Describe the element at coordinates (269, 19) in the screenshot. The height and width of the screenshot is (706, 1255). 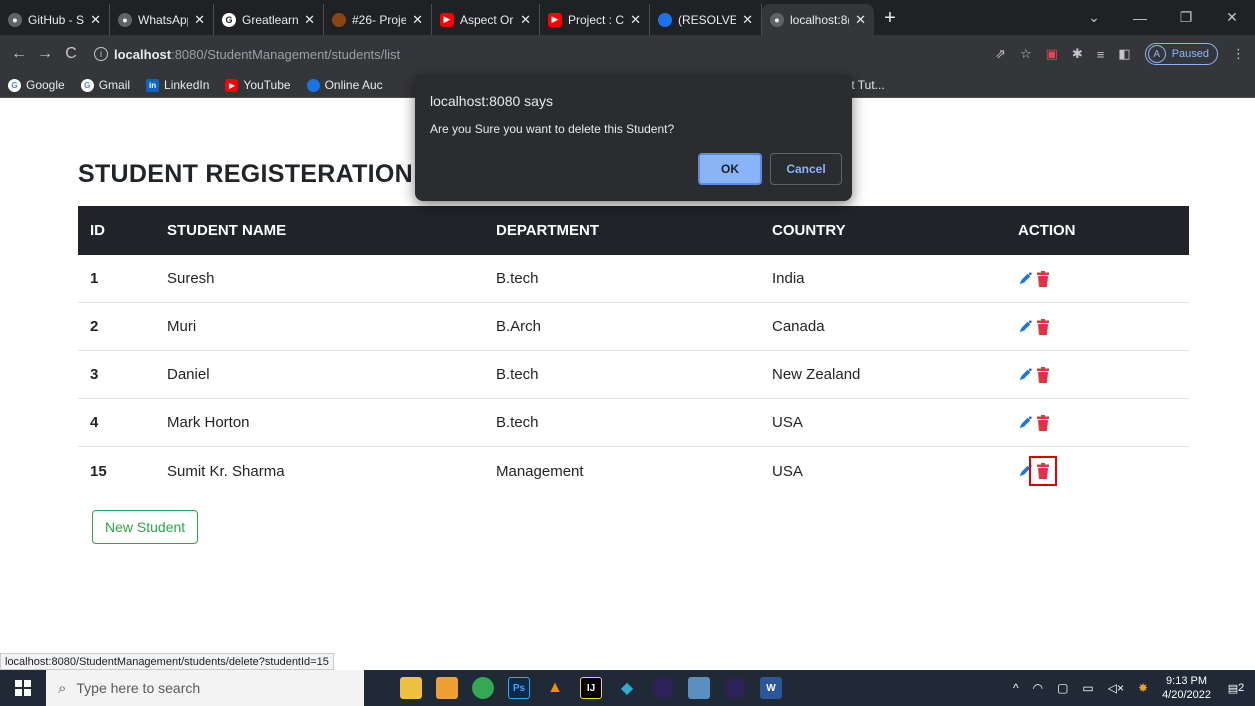
I see `tab-greatlearning: G Greatlearni ✕` at that location.